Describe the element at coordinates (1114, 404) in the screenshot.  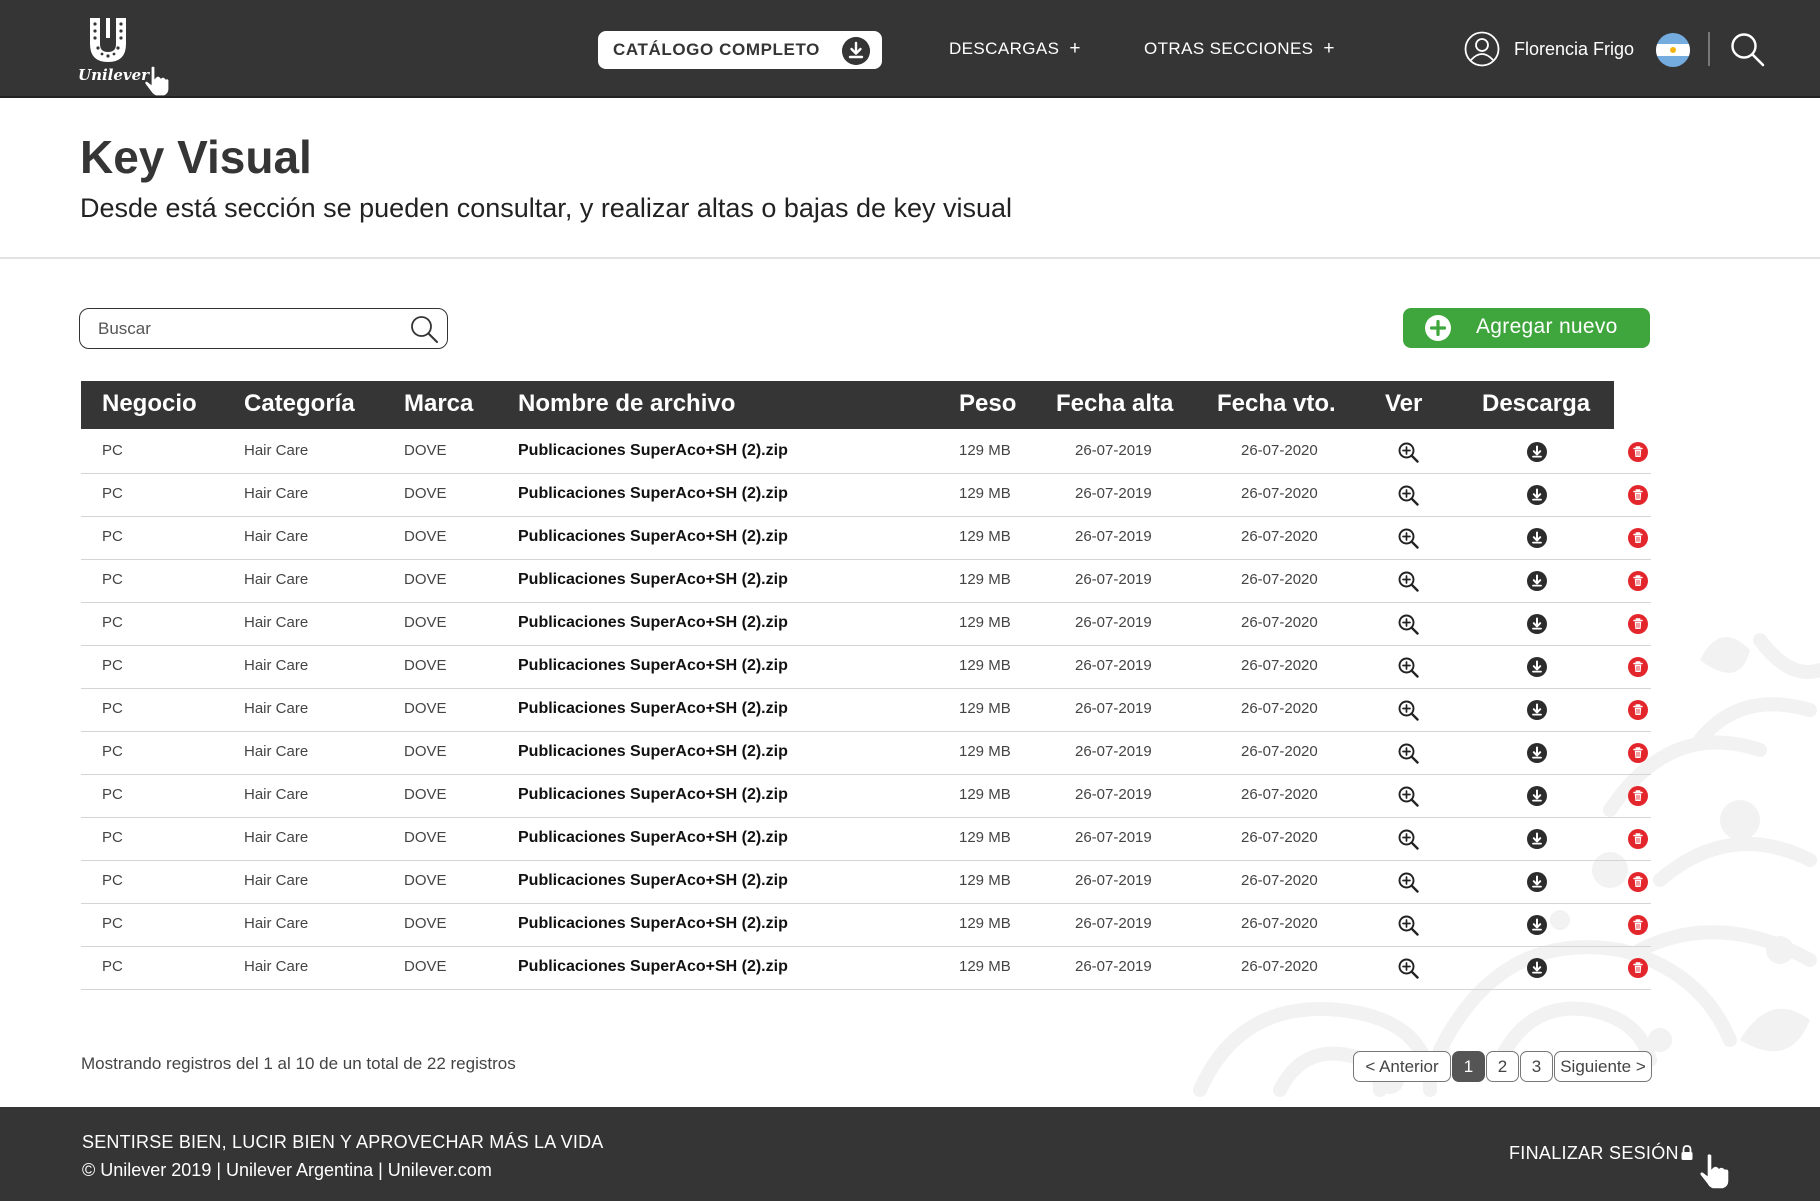
I see `column-header-fecha-alta: Fecha alta` at that location.